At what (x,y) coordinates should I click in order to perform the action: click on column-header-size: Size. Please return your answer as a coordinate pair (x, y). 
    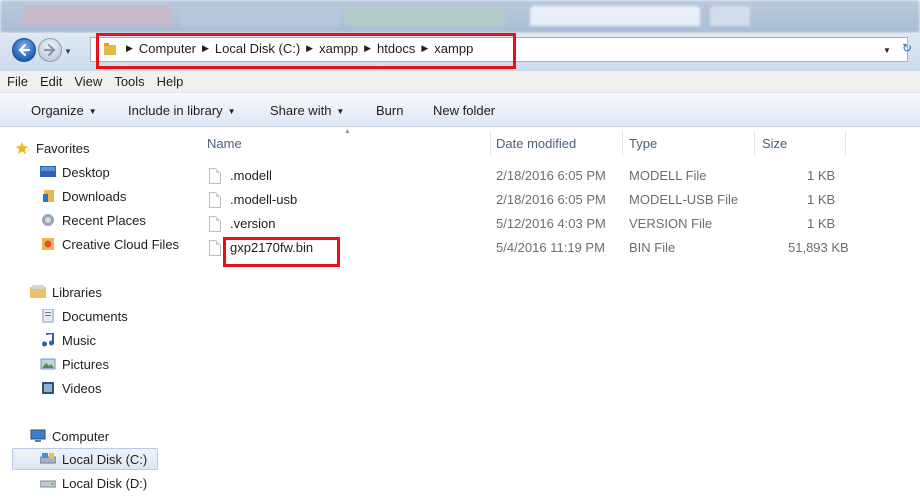
    Looking at the image, I should click on (774, 143).